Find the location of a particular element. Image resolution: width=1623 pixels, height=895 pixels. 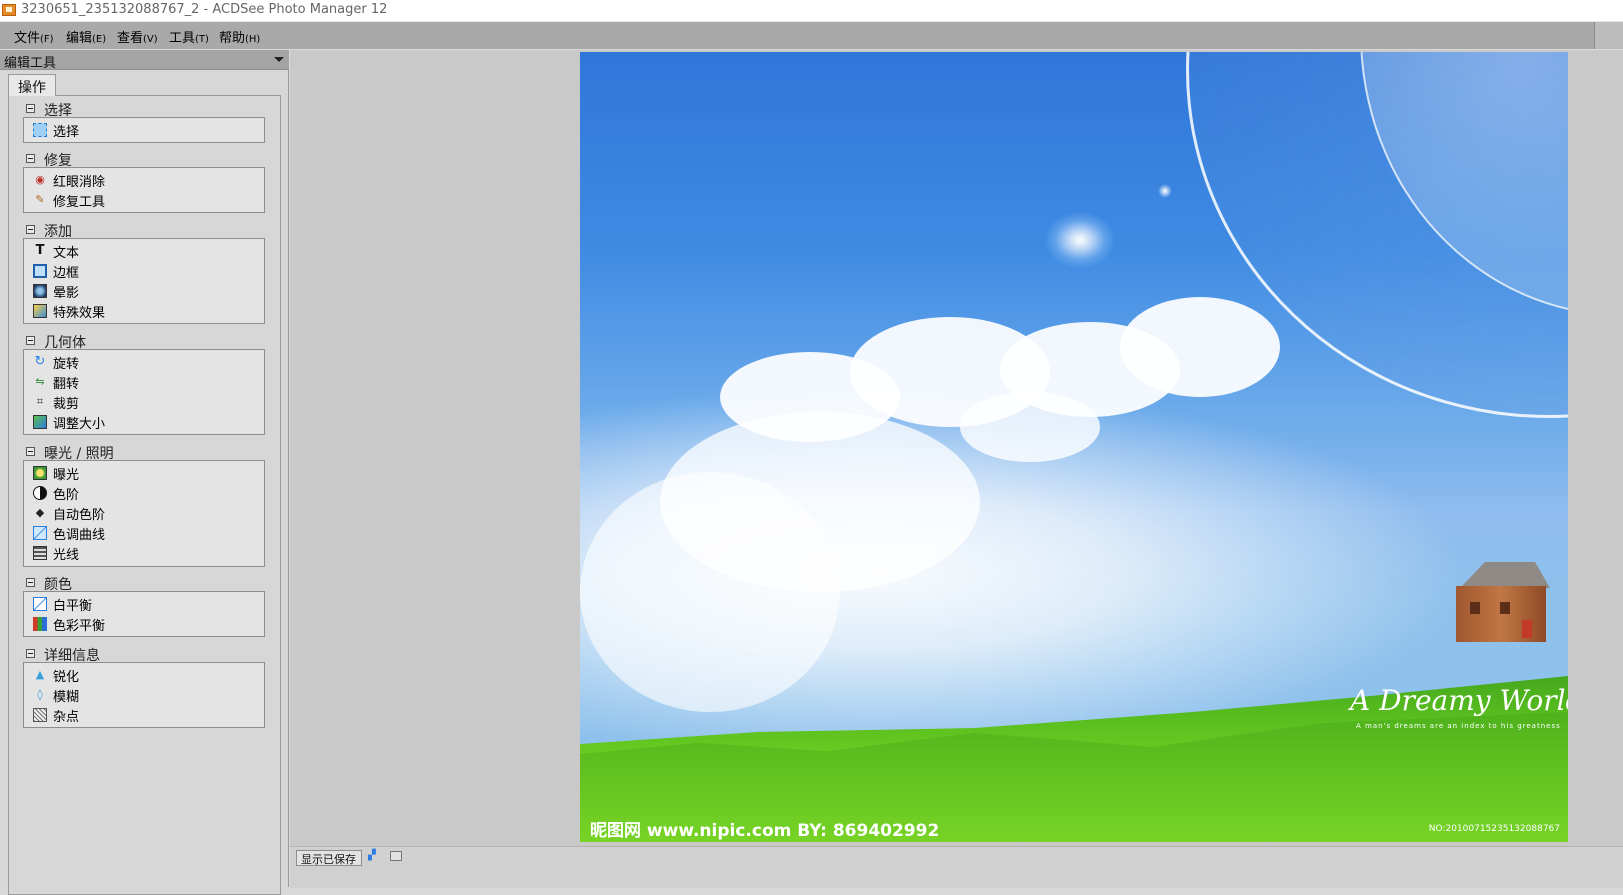

menu-help-accel: (H) is located at coordinates (253, 39).